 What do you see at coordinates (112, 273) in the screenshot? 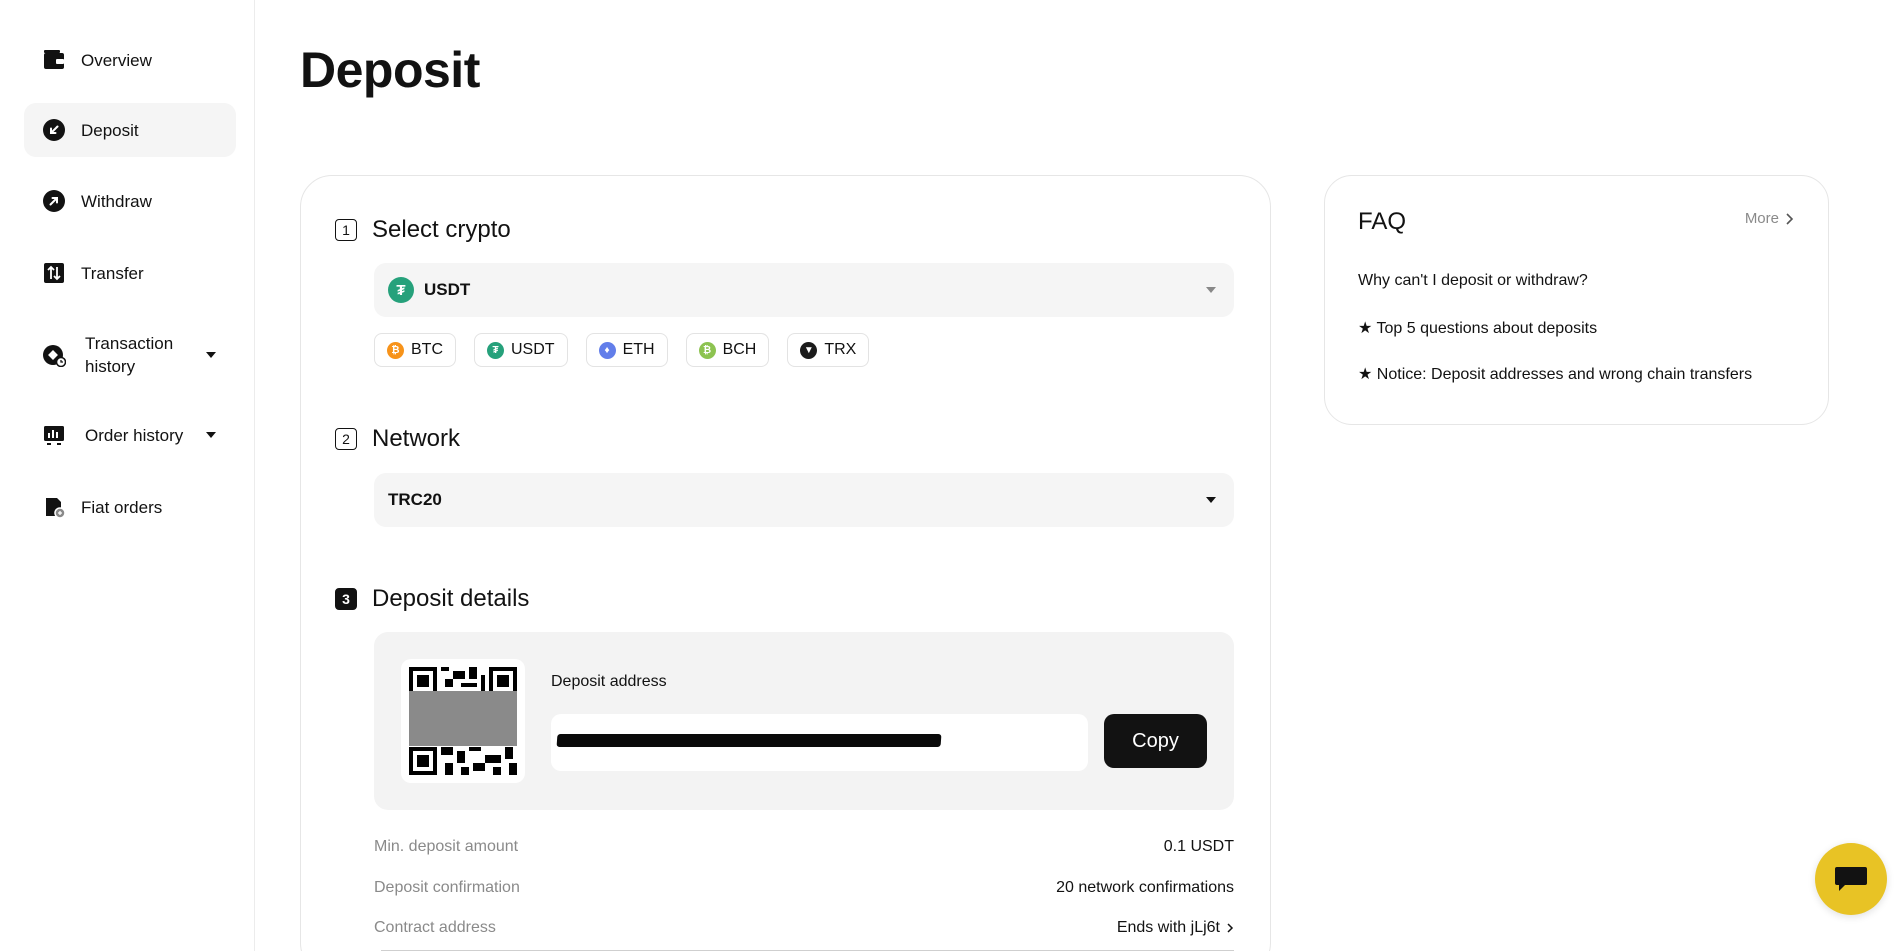
I see `sidebar-item-label: Transfer` at bounding box center [112, 273].